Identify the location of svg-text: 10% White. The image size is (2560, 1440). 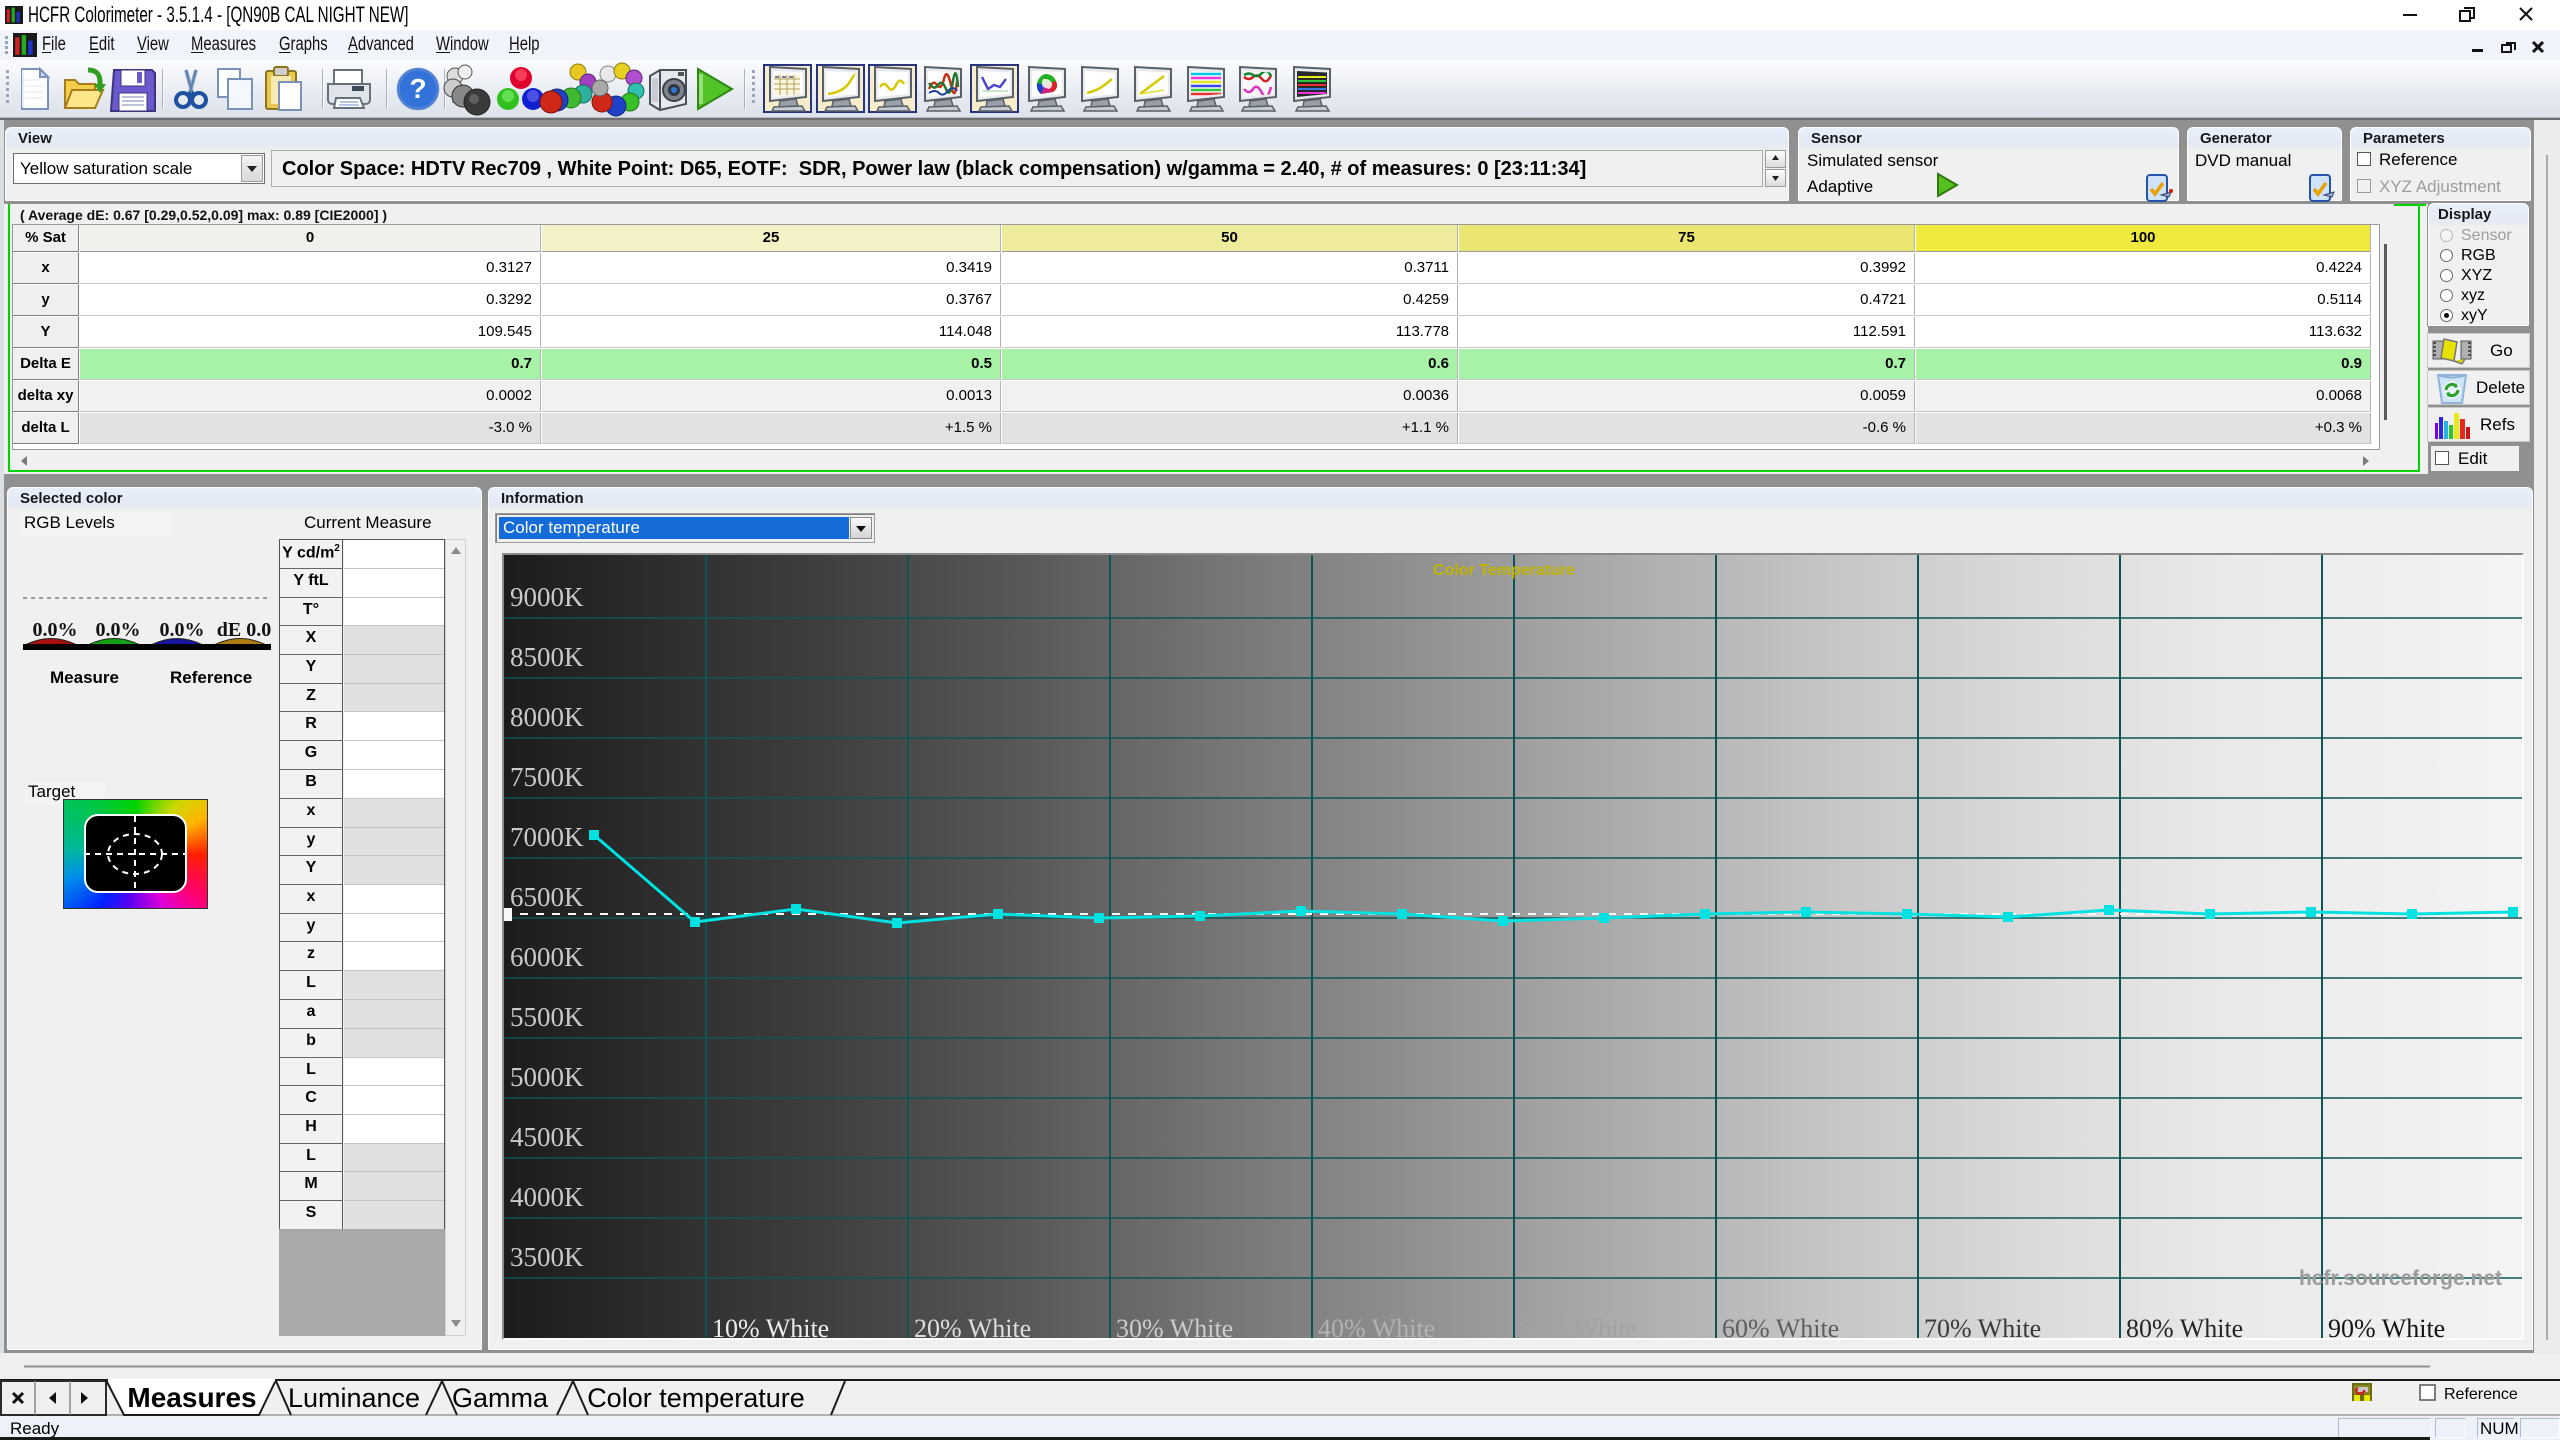
(770, 1326).